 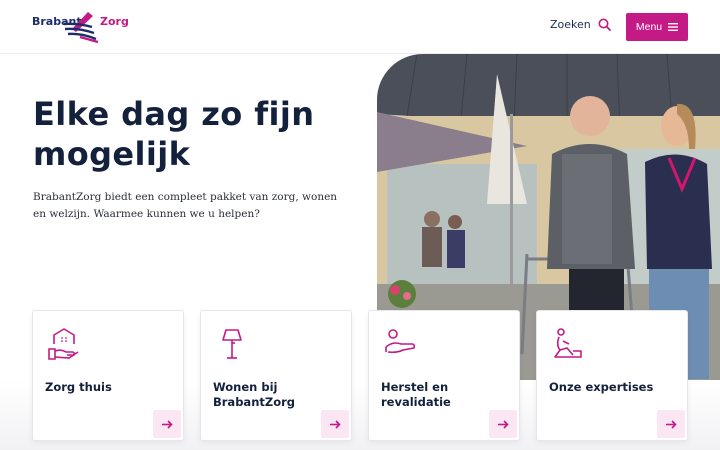 What do you see at coordinates (444, 375) in the screenshot?
I see `card-herstel-en-revalidatie: Herstel en revalidatie` at bounding box center [444, 375].